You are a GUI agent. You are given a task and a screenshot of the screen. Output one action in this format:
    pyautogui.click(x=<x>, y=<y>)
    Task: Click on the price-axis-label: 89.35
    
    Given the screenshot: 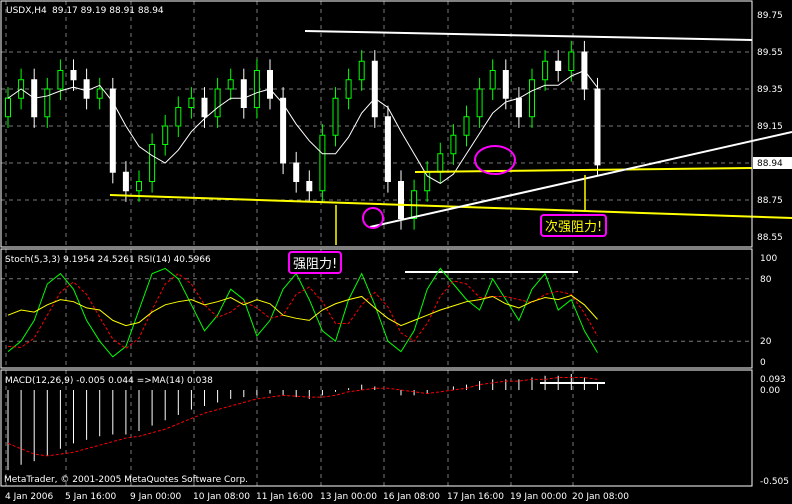 What is the action you would take?
    pyautogui.click(x=770, y=90)
    